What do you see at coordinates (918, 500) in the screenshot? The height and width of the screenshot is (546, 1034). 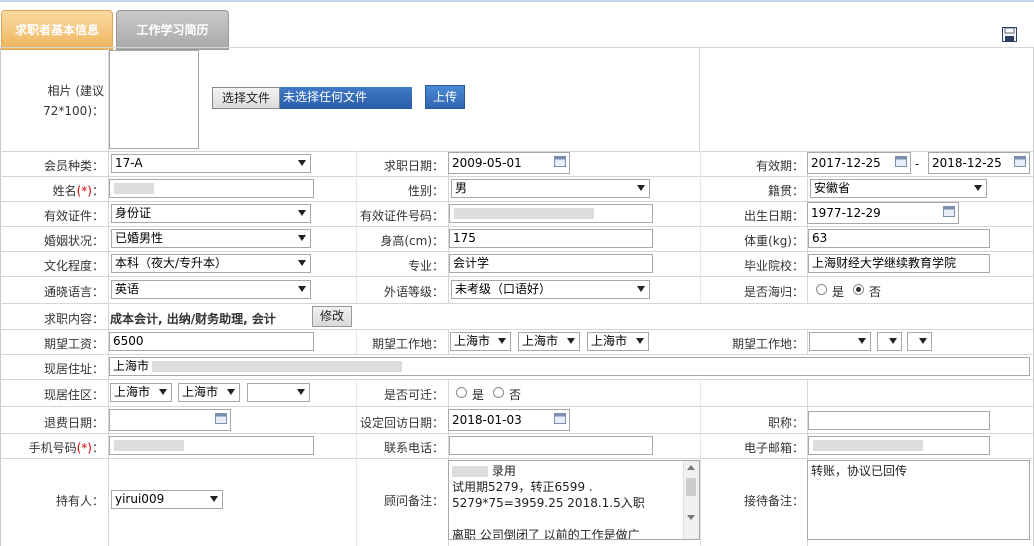 I see `reception-note-textarea: 转账，协议已回传` at bounding box center [918, 500].